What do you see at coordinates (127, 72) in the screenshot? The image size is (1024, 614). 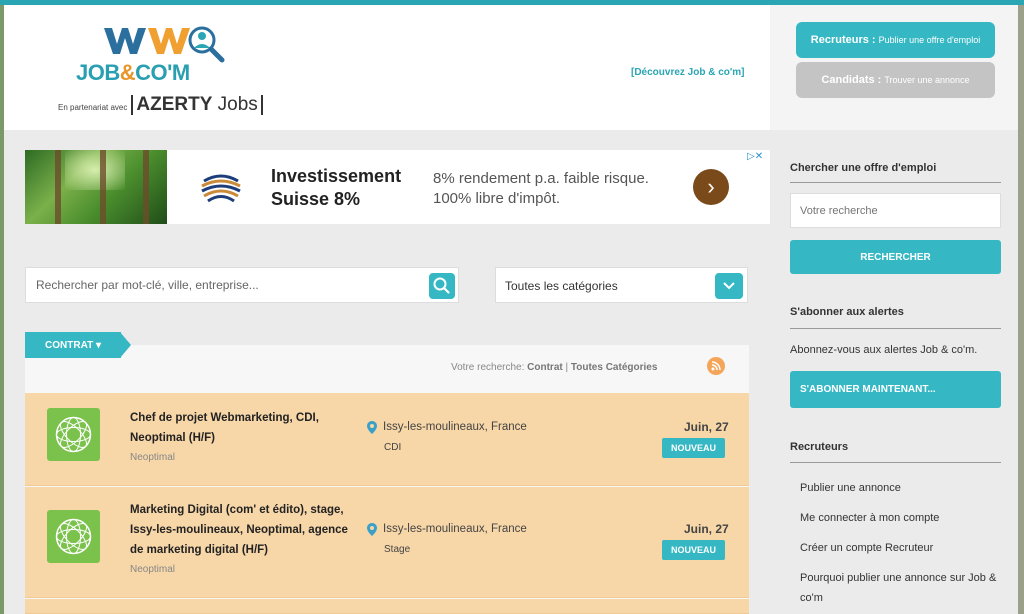 I see `logo-ampersand: &` at bounding box center [127, 72].